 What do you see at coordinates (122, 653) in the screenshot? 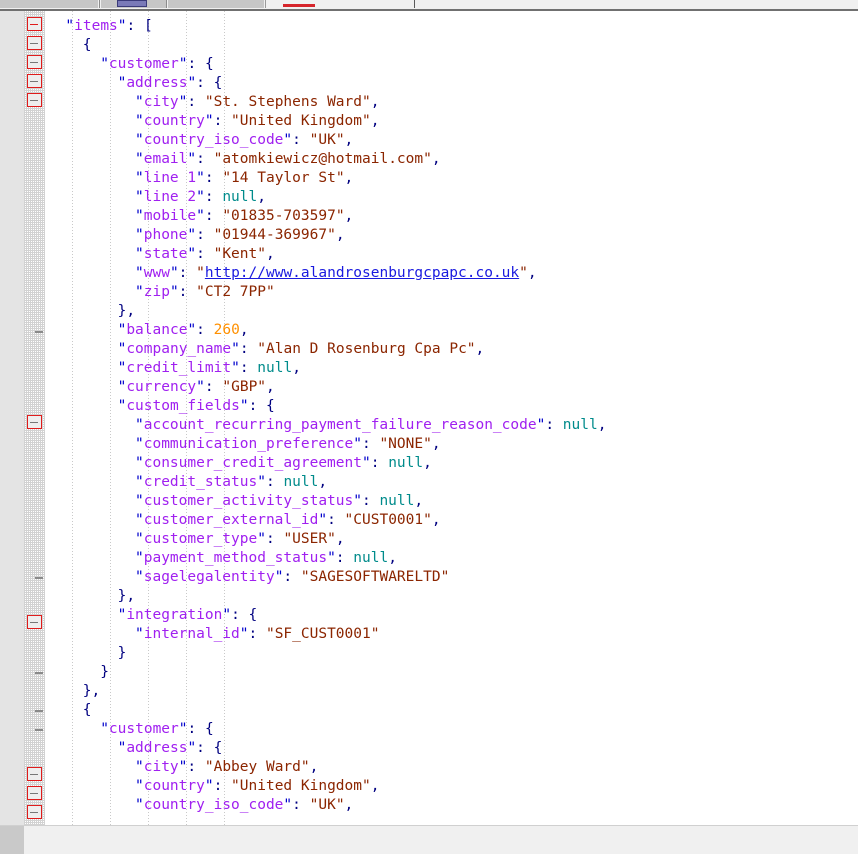
I see `token-punct: }` at bounding box center [122, 653].